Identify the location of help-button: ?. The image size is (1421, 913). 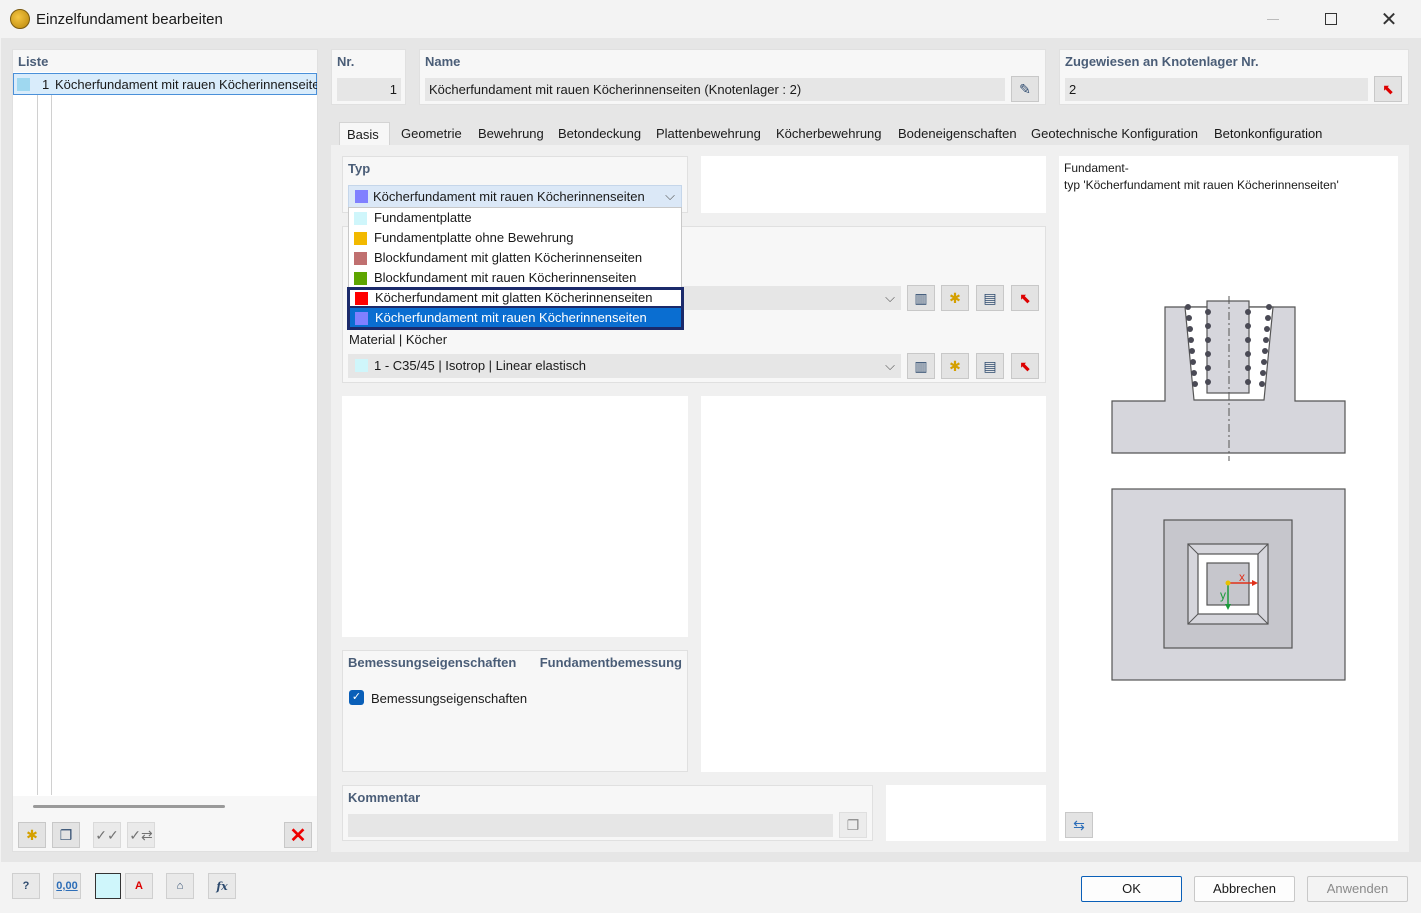
(26, 886).